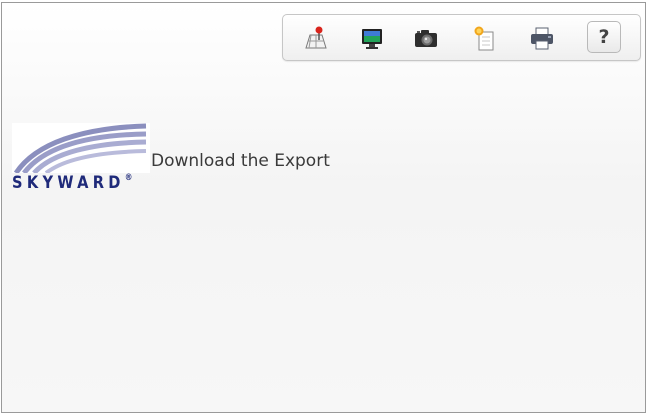 The width and height of the screenshot is (649, 417). I want to click on skyward-logo: SKYWARD®, so click(81, 161).